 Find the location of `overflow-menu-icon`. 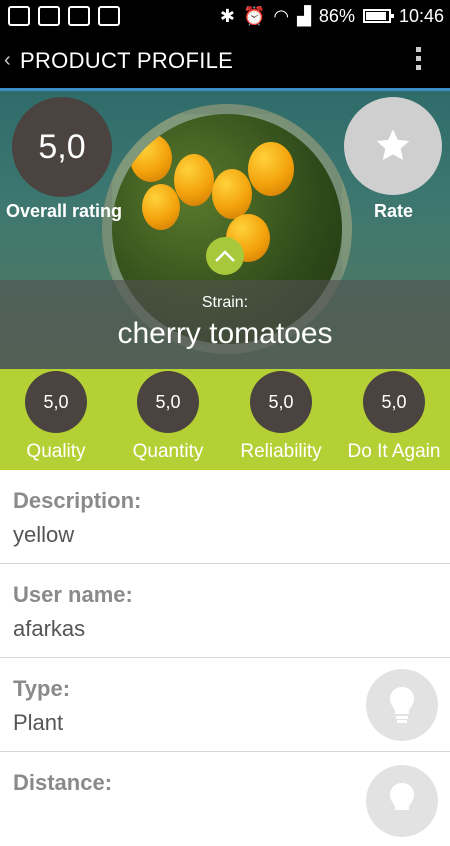

overflow-menu-icon is located at coordinates (419, 60).